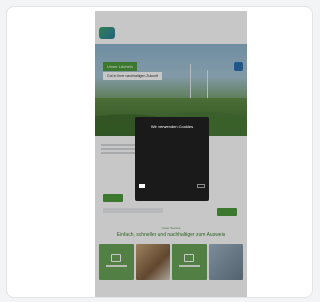  I want to click on cookie-modal: Wir verwenden Cookies, so click(172, 159).